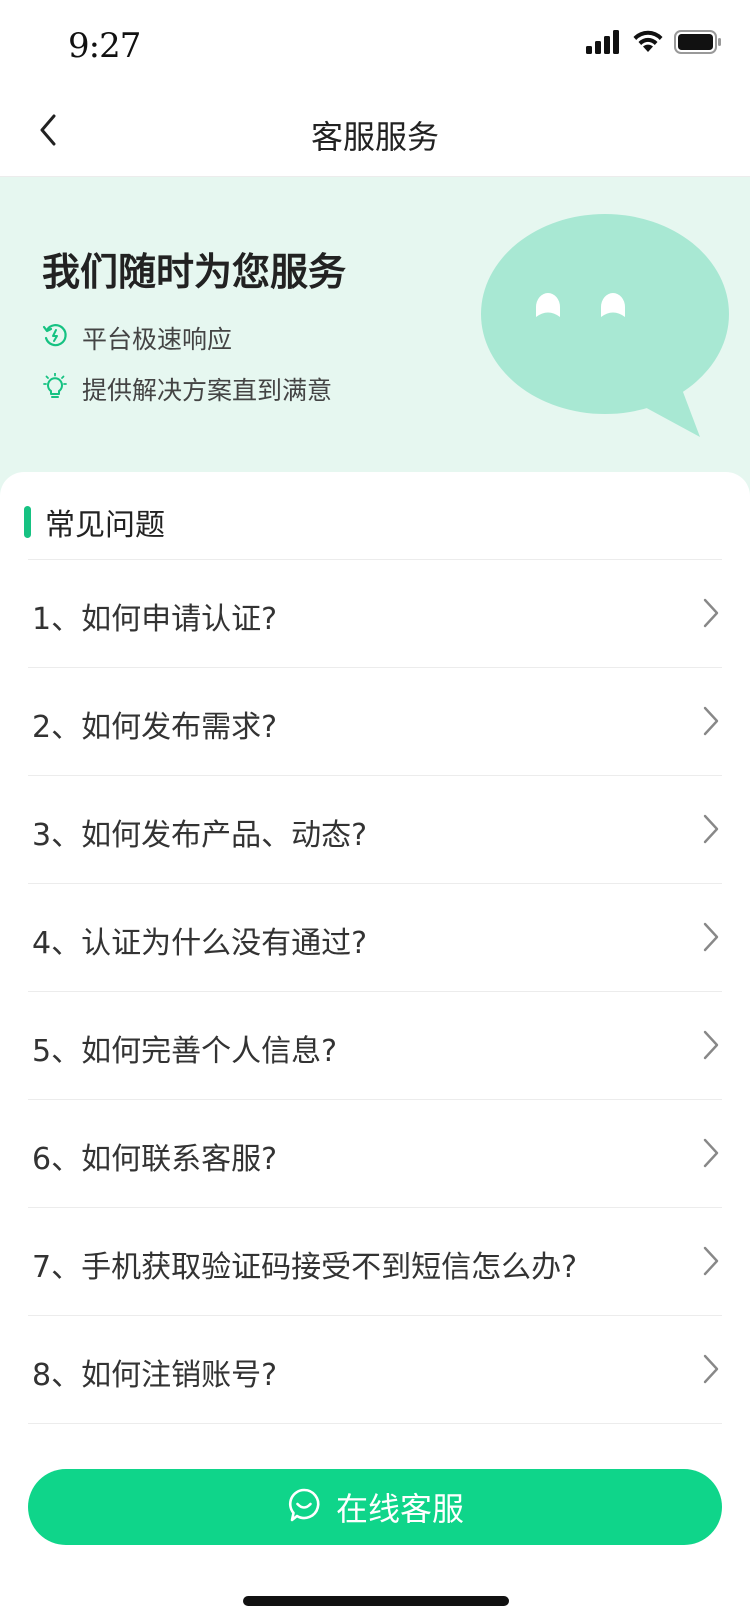  I want to click on faq-item-text: 5、如何完善个人信息?, so click(185, 1051).